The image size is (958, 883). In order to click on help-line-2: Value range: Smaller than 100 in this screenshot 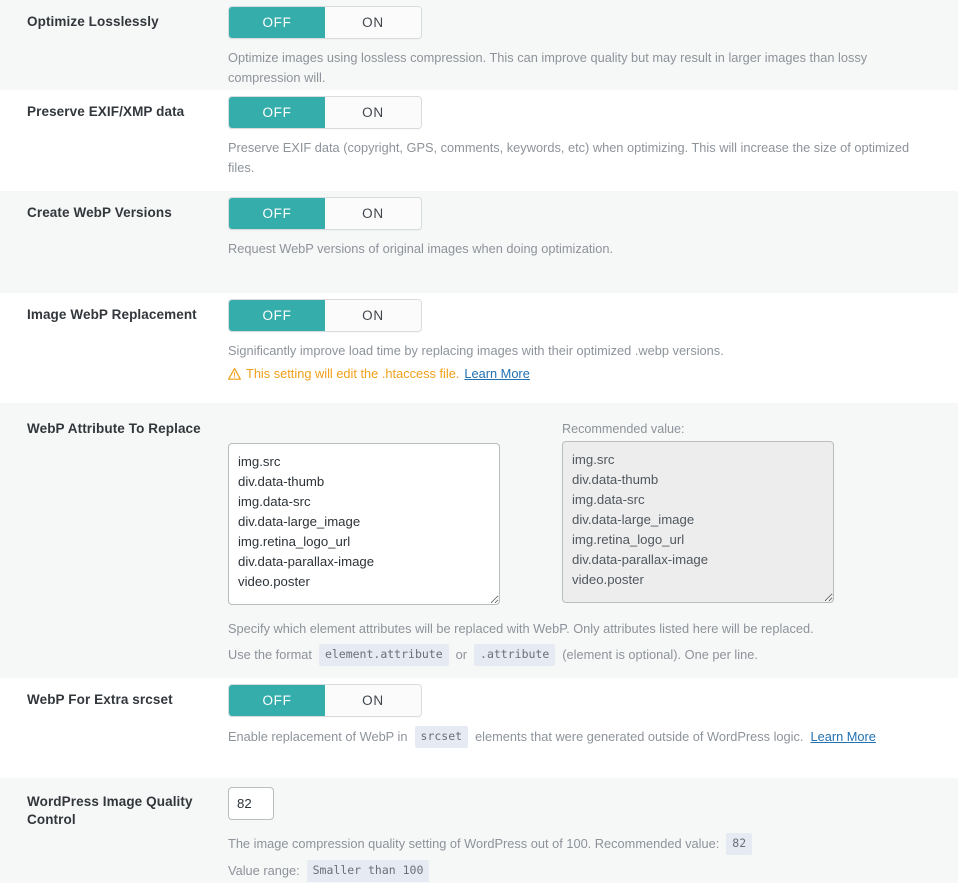, I will do `click(583, 870)`.